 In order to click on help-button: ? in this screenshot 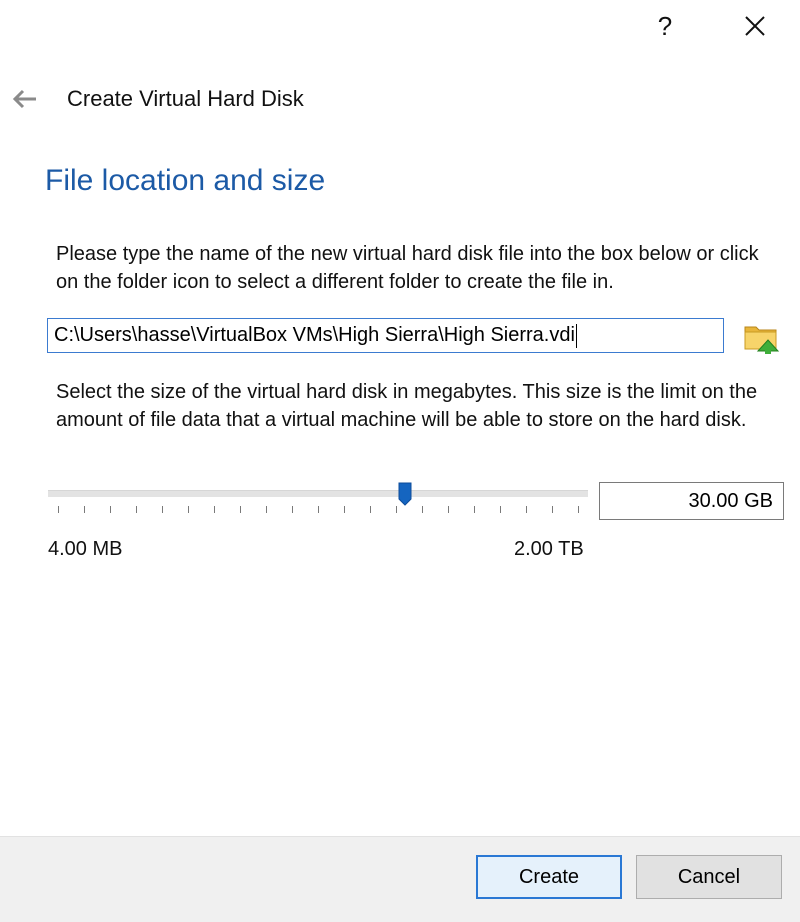, I will do `click(665, 26)`.